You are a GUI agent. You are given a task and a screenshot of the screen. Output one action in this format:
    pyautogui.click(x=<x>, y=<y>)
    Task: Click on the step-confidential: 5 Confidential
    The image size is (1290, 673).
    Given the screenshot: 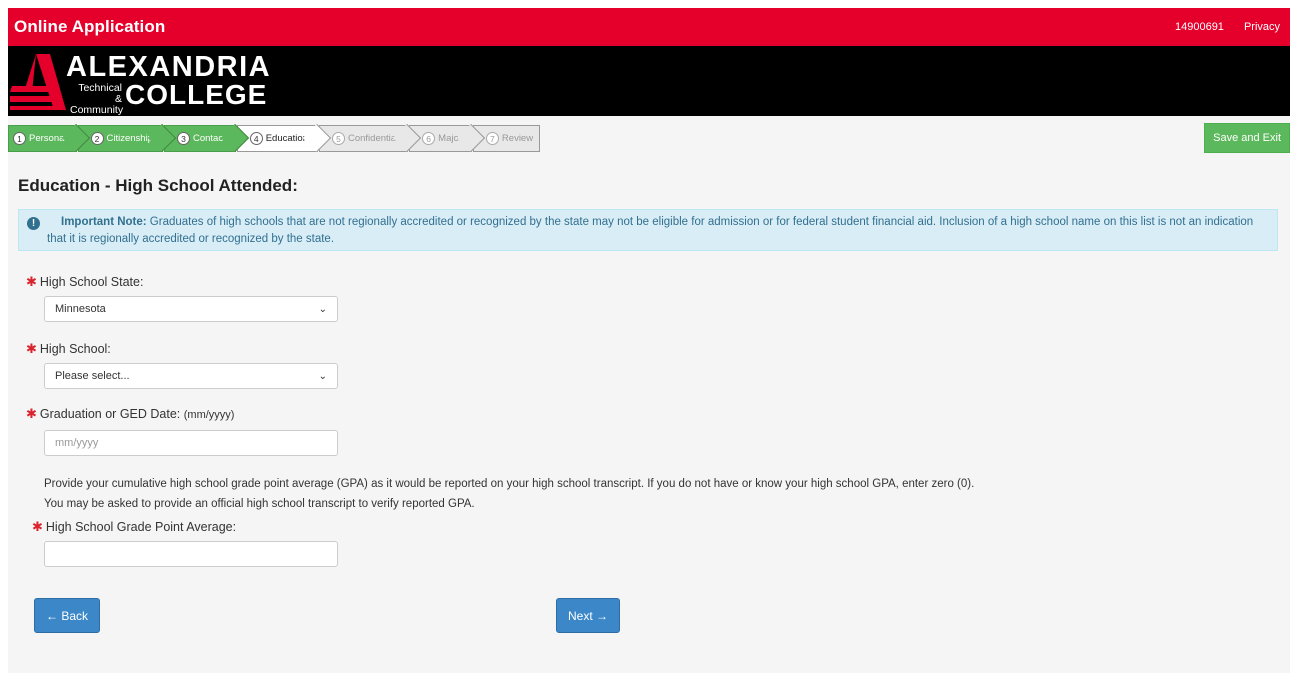 What is the action you would take?
    pyautogui.click(x=370, y=138)
    